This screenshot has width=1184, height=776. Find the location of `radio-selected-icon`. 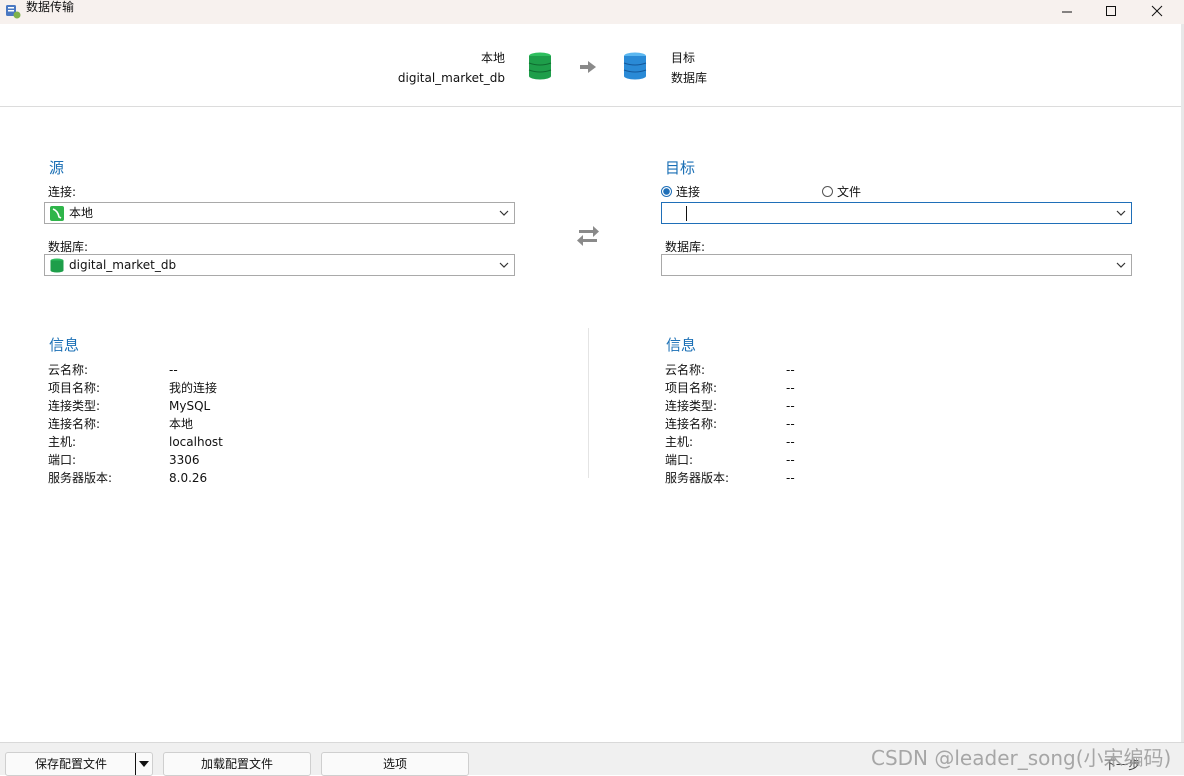

radio-selected-icon is located at coordinates (666, 191).